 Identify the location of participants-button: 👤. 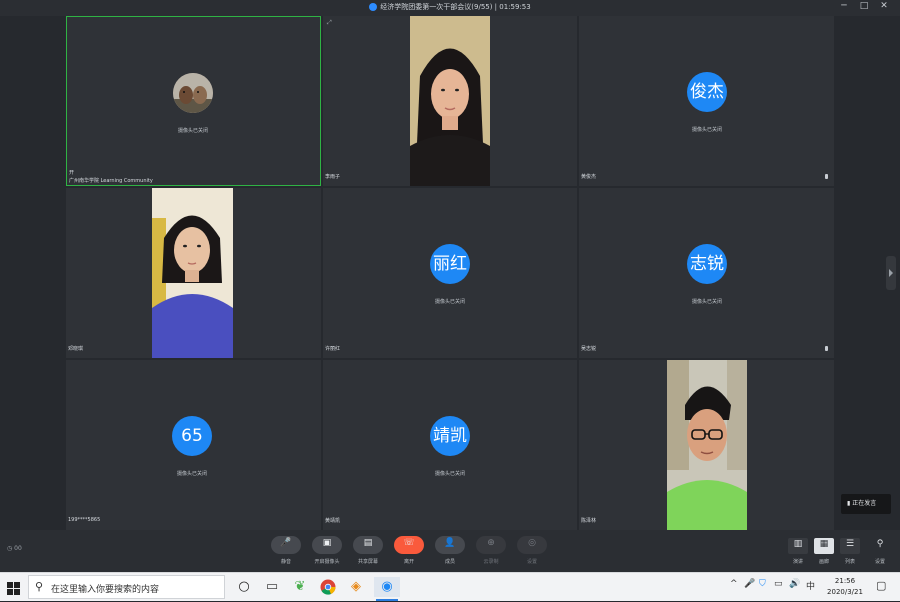
(450, 545).